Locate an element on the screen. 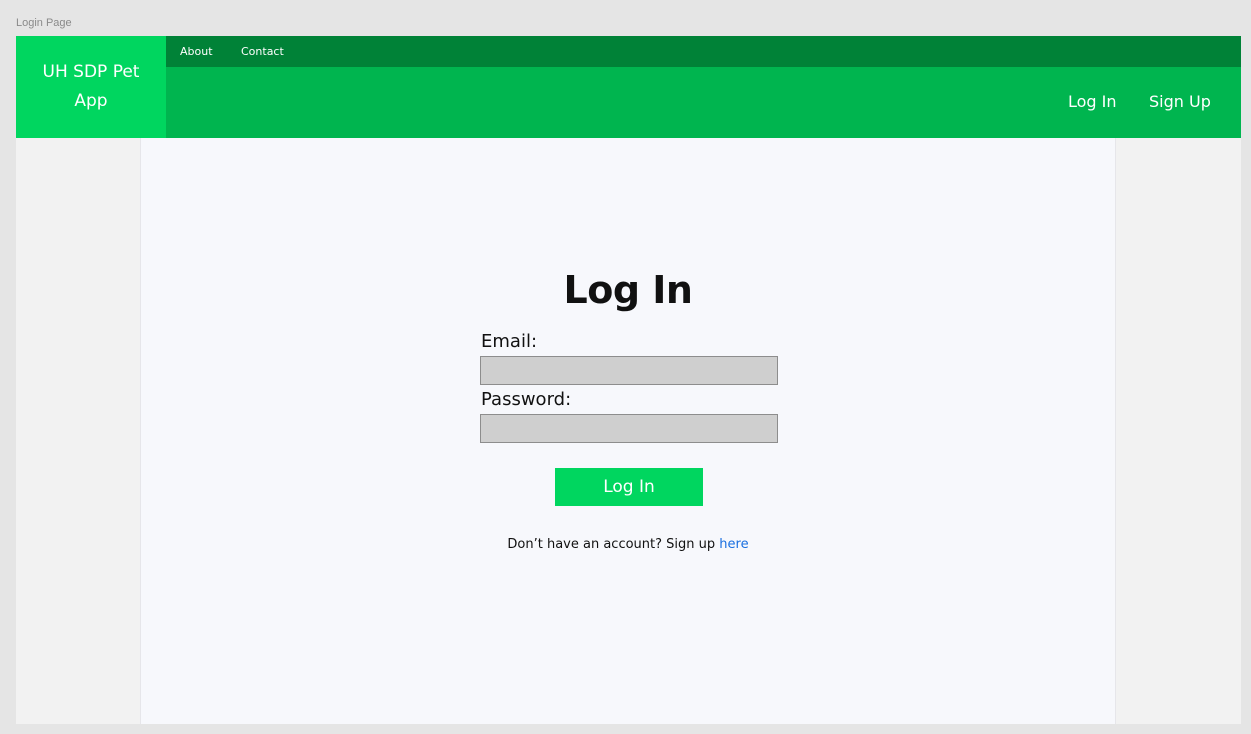 This screenshot has height=734, width=1251. brand-logo: UH SDP Pet App is located at coordinates (91, 87).